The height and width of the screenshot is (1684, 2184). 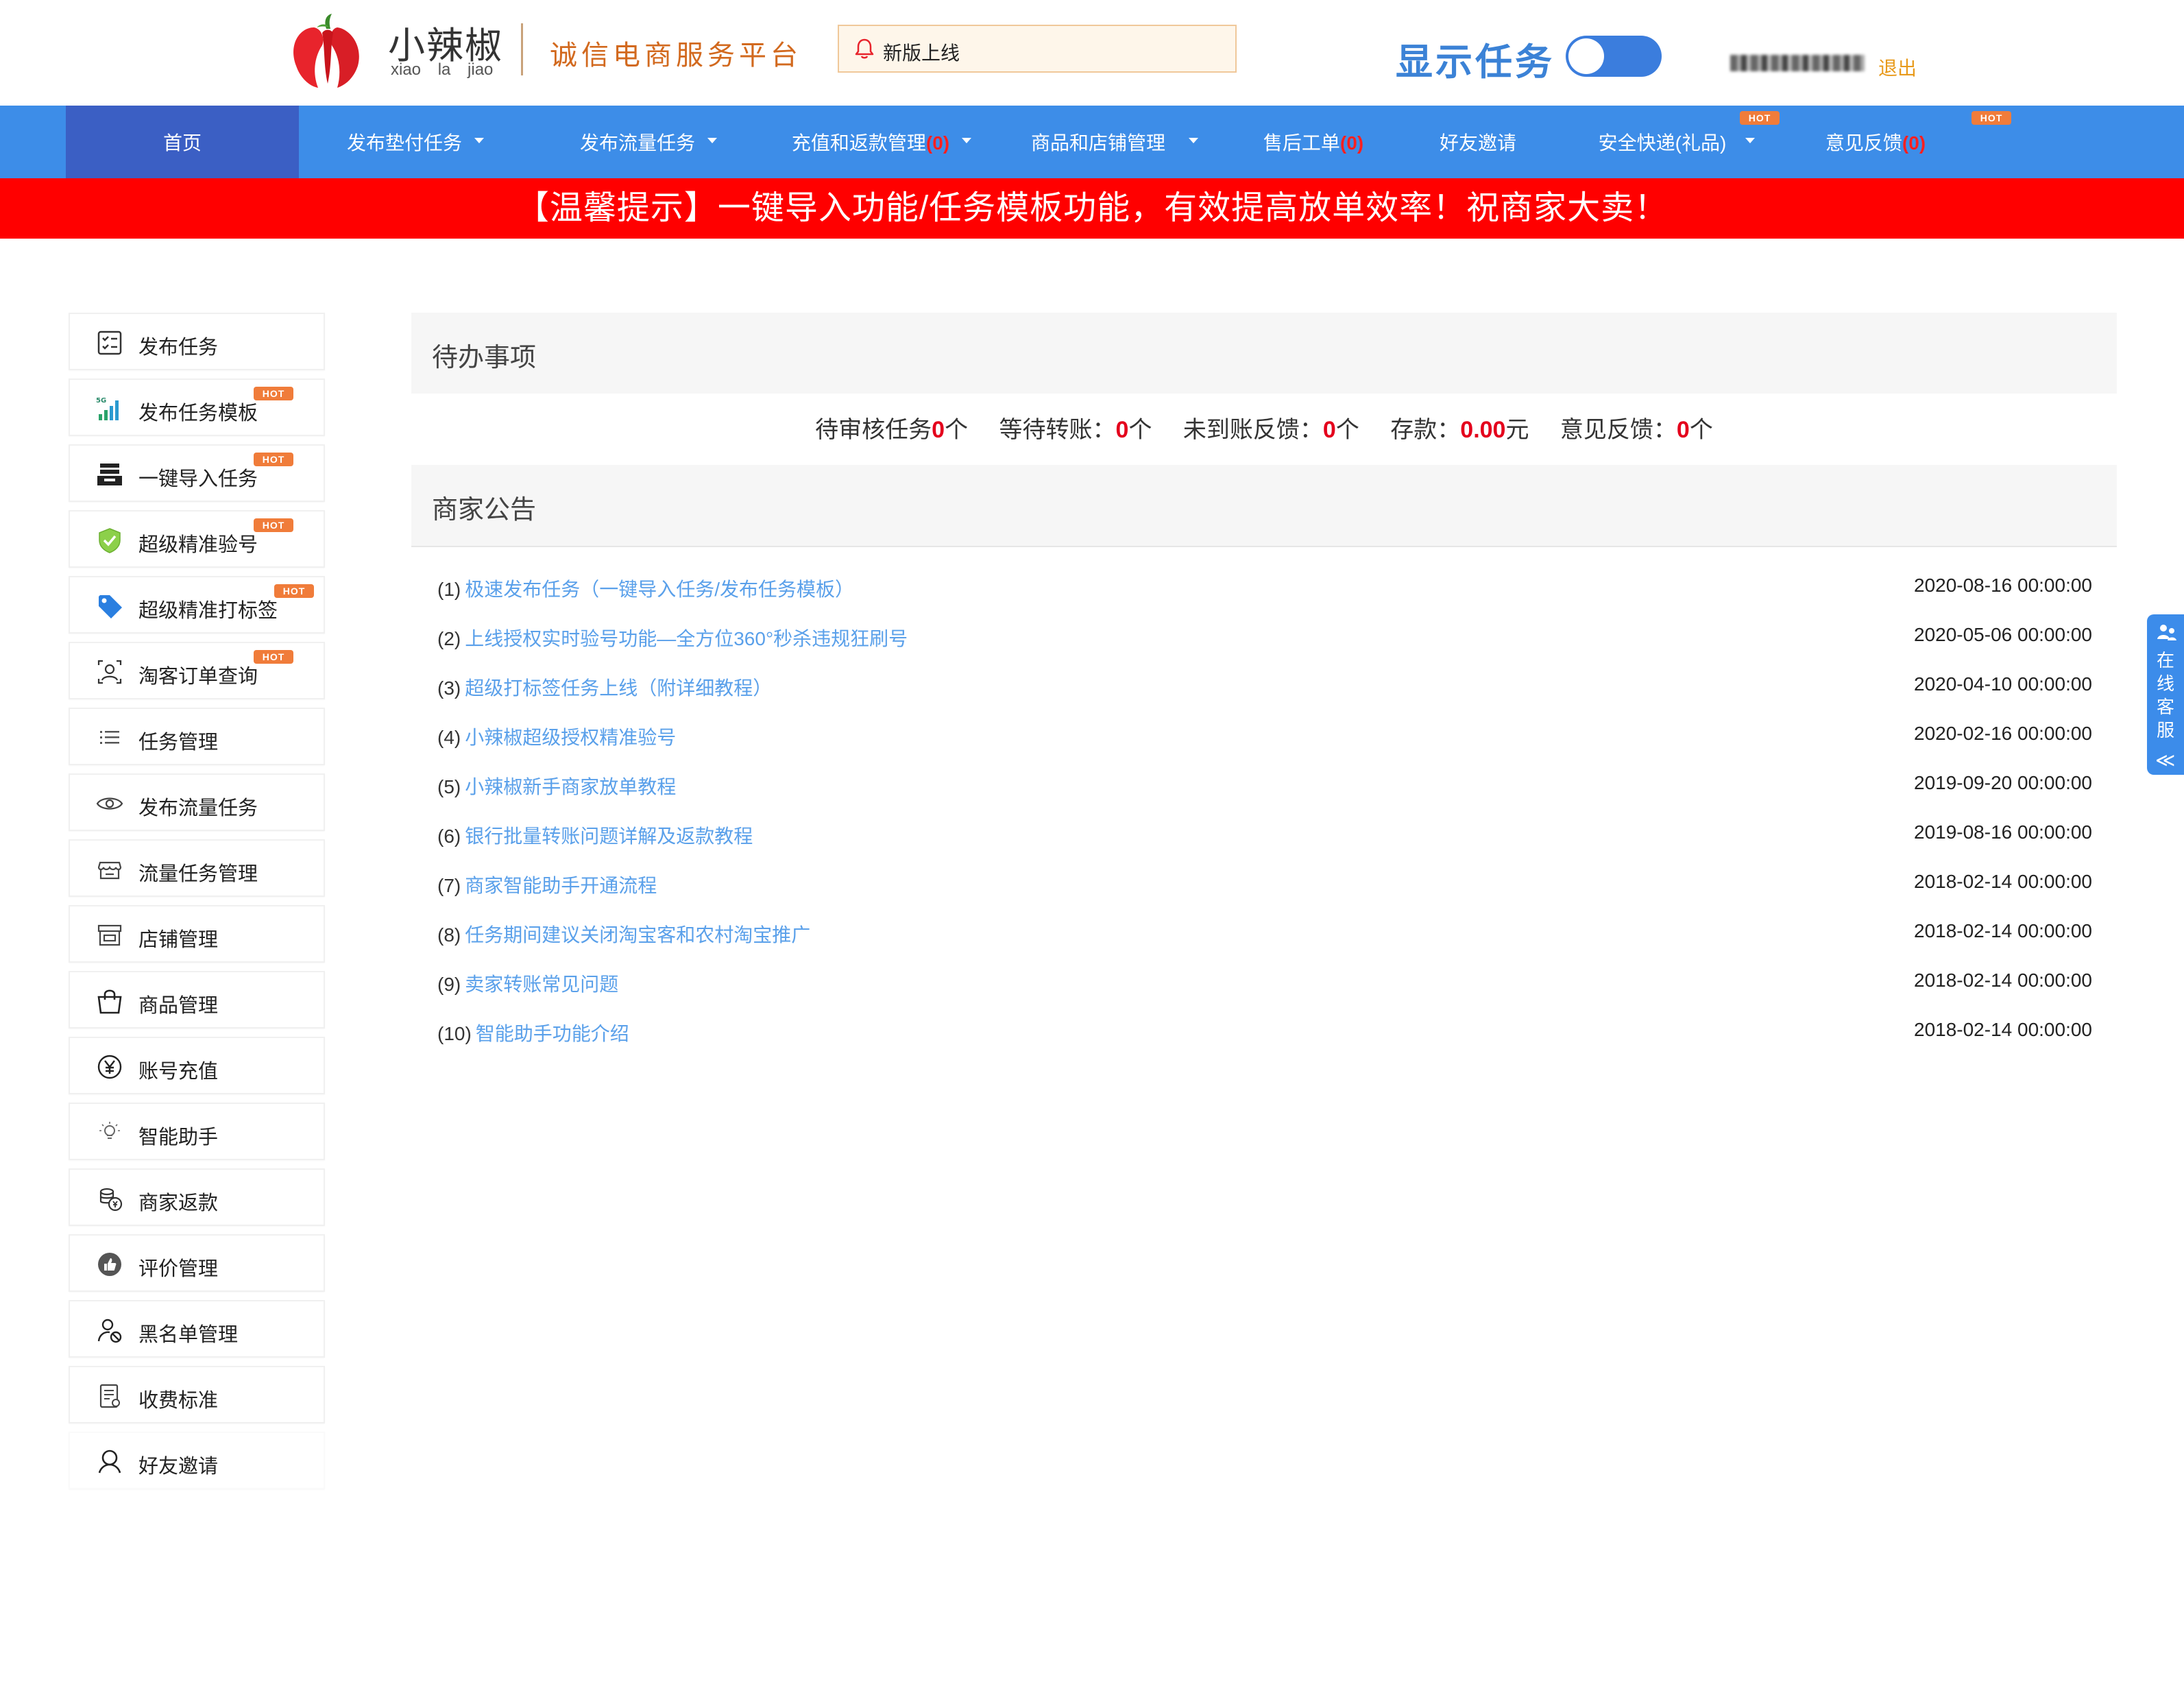 I want to click on sidebar-item-precise-verify: 超级精准验号 HOT, so click(x=197, y=539).